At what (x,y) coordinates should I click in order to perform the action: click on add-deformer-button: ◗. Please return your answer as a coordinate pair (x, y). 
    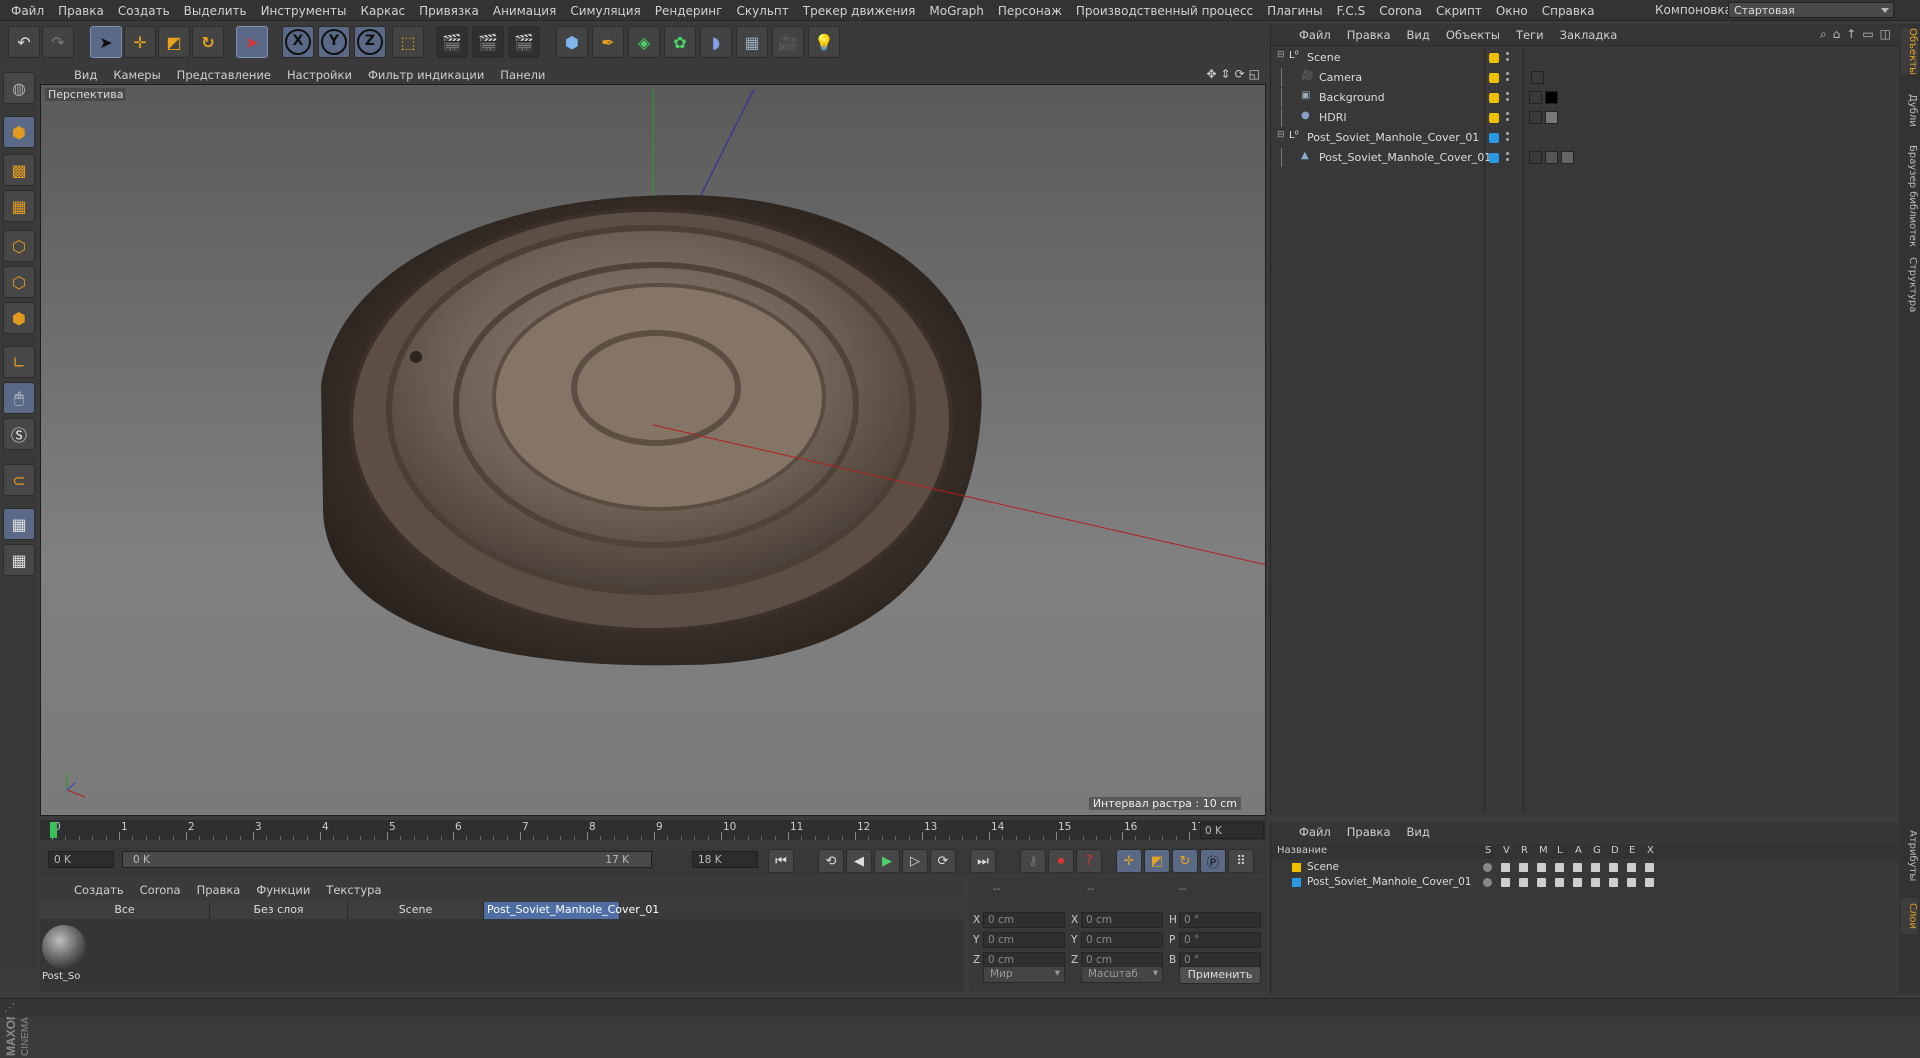
    Looking at the image, I should click on (716, 42).